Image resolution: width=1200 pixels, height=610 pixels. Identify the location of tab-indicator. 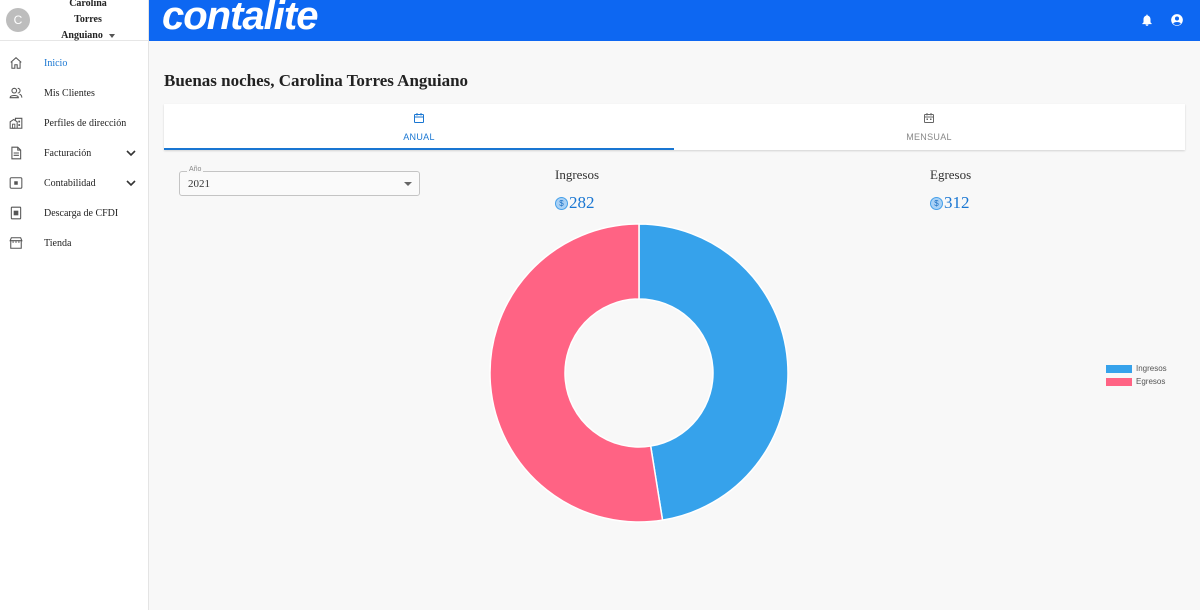
(419, 149).